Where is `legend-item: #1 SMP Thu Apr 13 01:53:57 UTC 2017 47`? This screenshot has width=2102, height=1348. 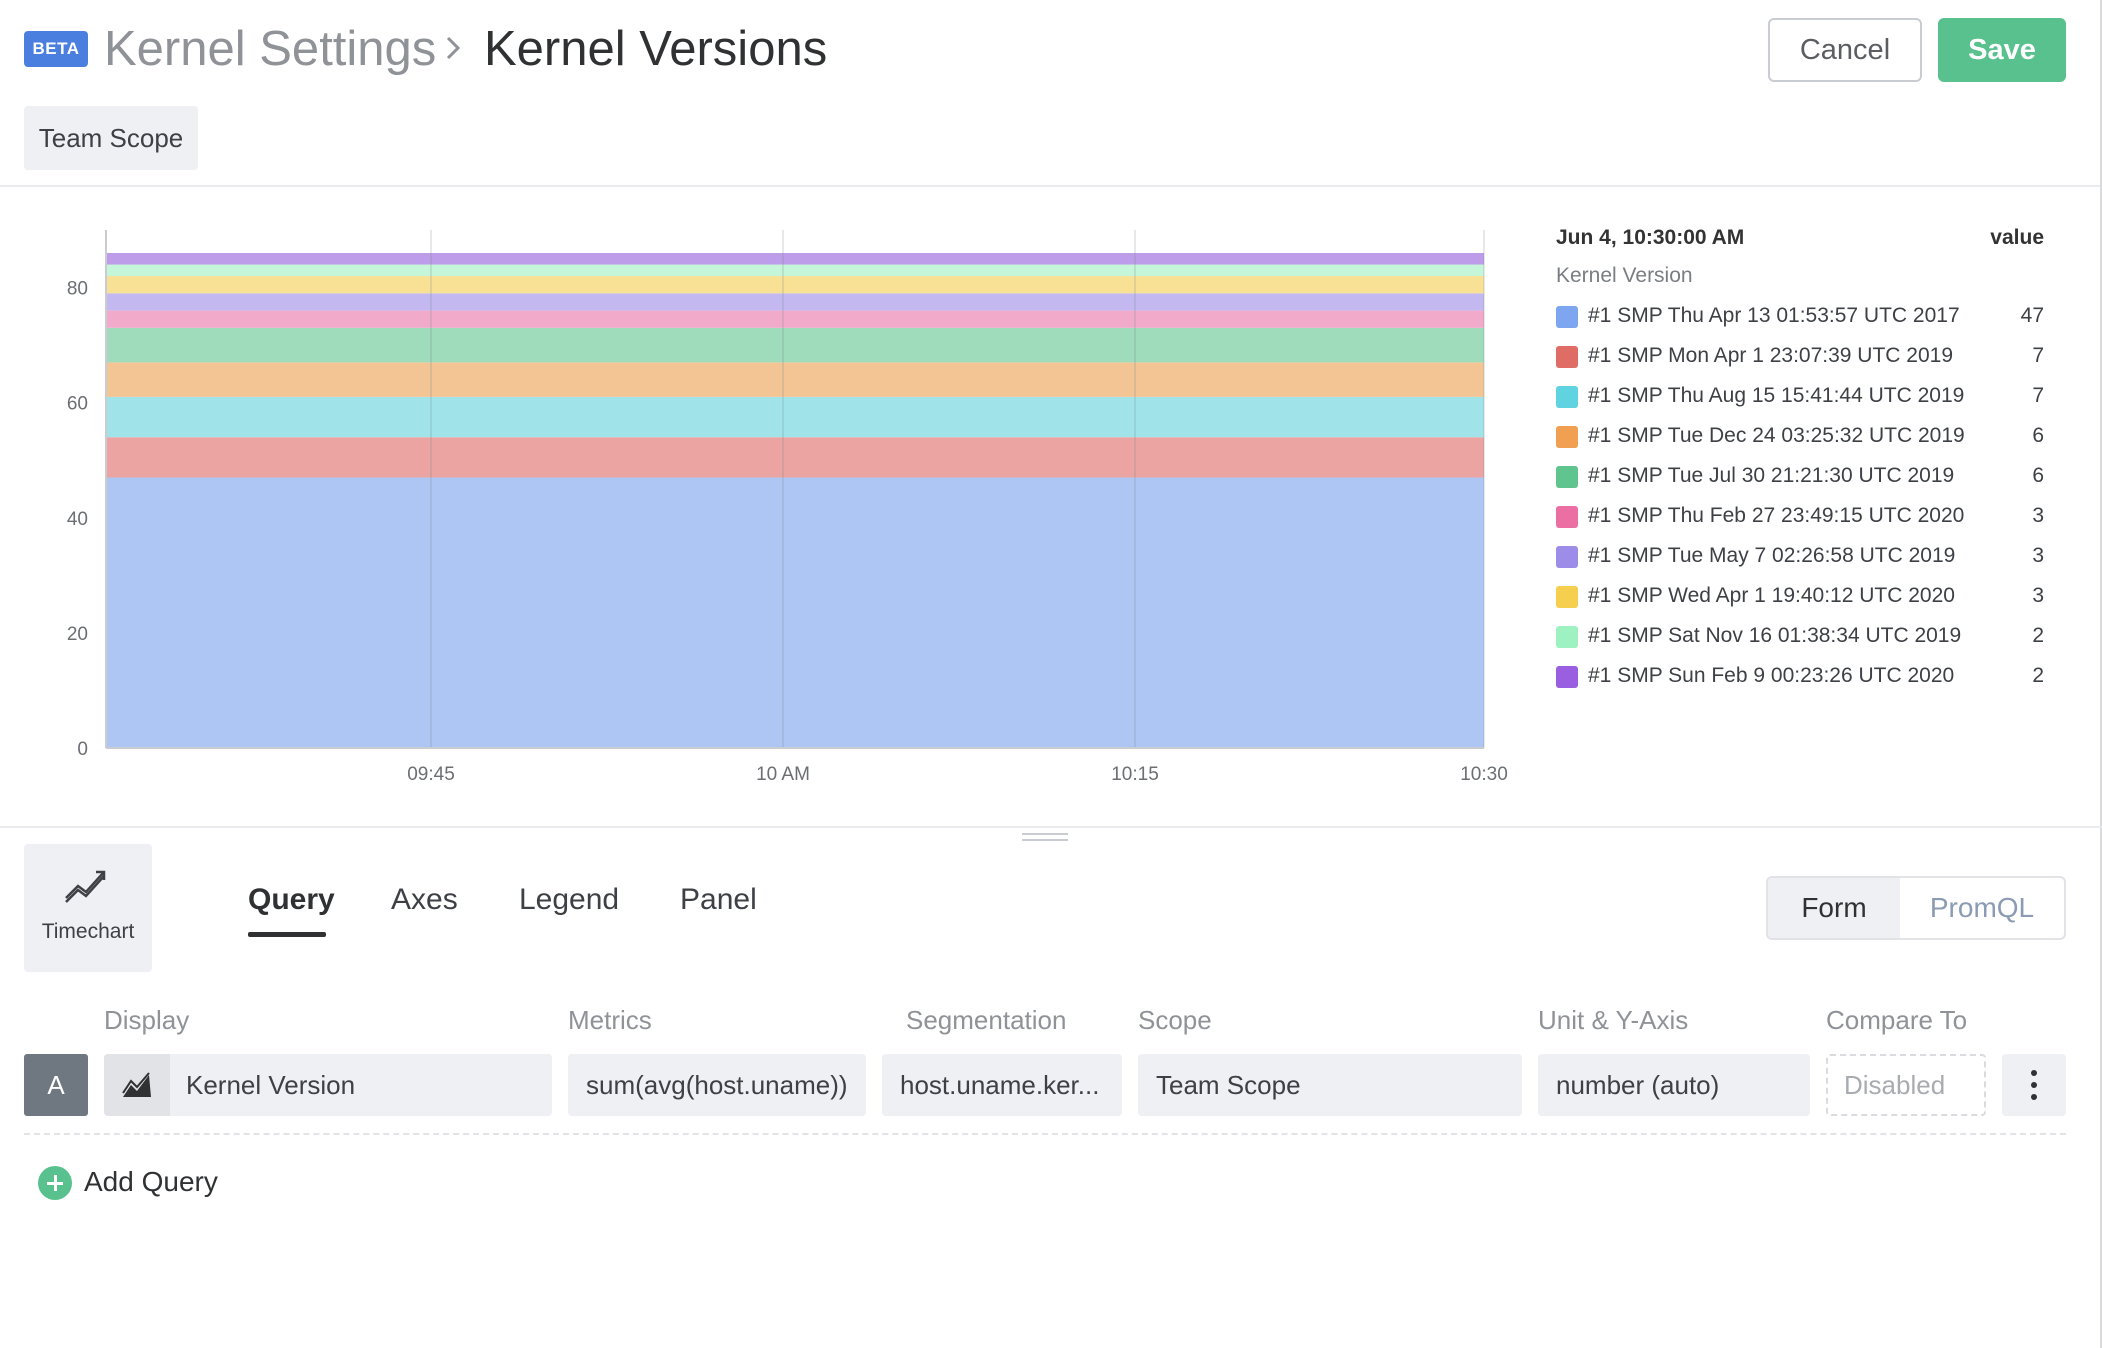 legend-item: #1 SMP Thu Apr 13 01:53:57 UTC 2017 47 is located at coordinates (1800, 316).